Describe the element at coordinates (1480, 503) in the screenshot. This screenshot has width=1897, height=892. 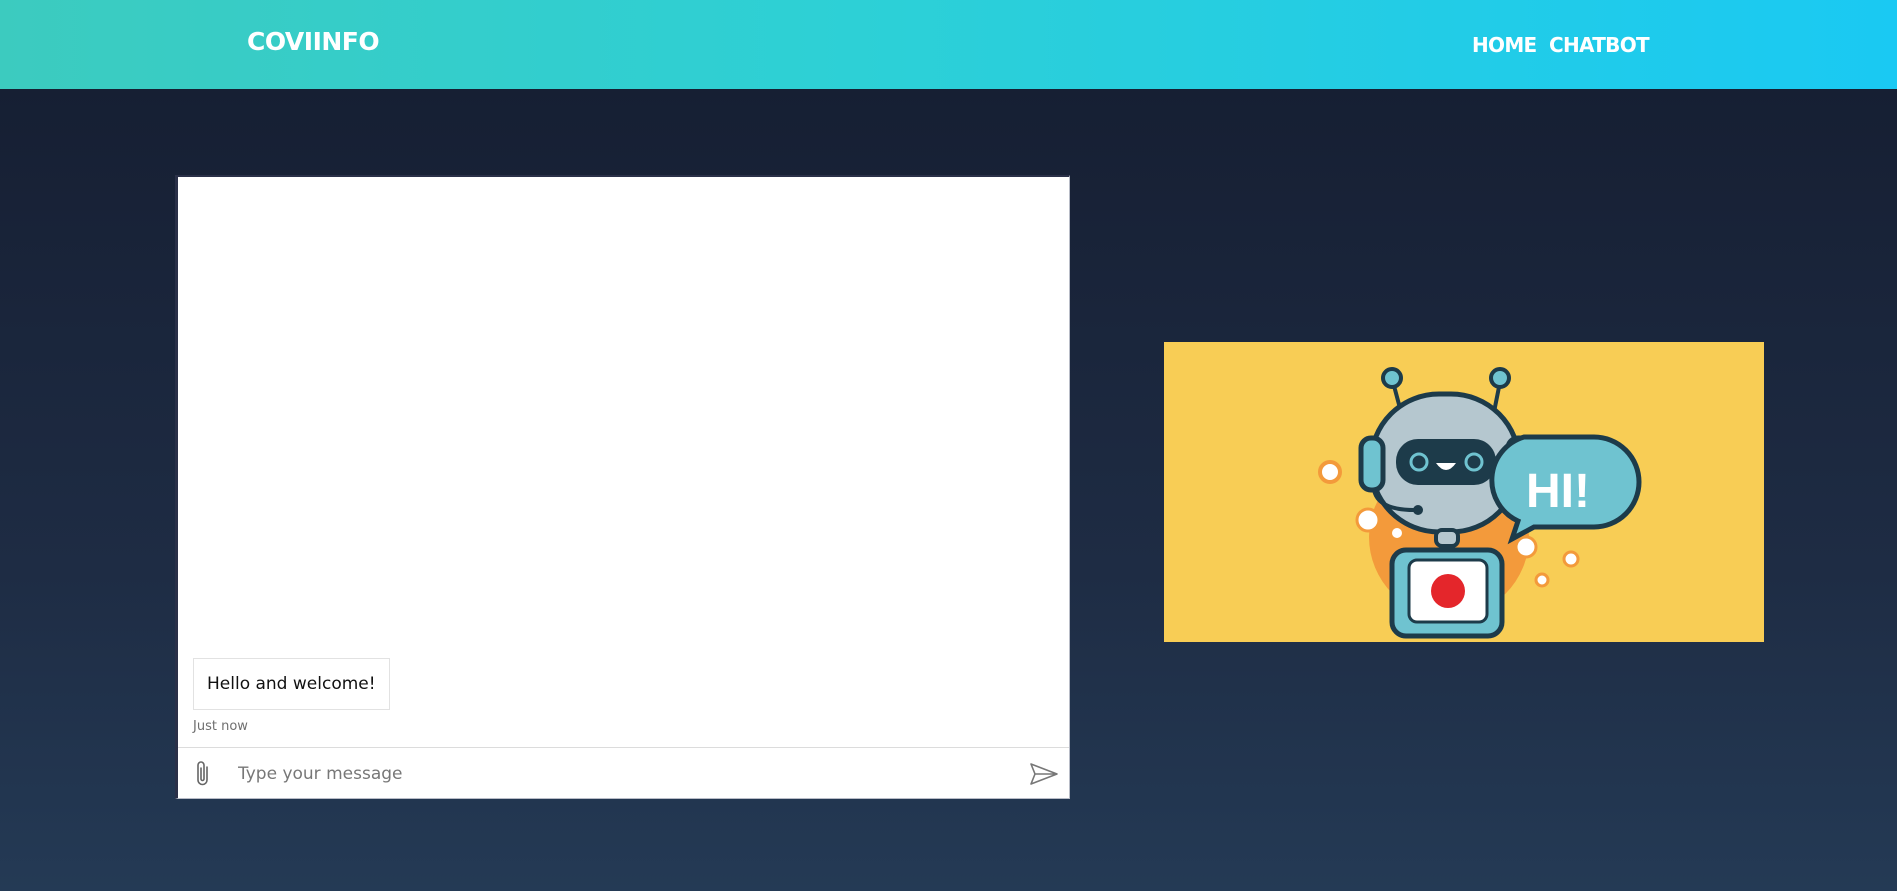
I see `robot-illustration: HI!` at that location.